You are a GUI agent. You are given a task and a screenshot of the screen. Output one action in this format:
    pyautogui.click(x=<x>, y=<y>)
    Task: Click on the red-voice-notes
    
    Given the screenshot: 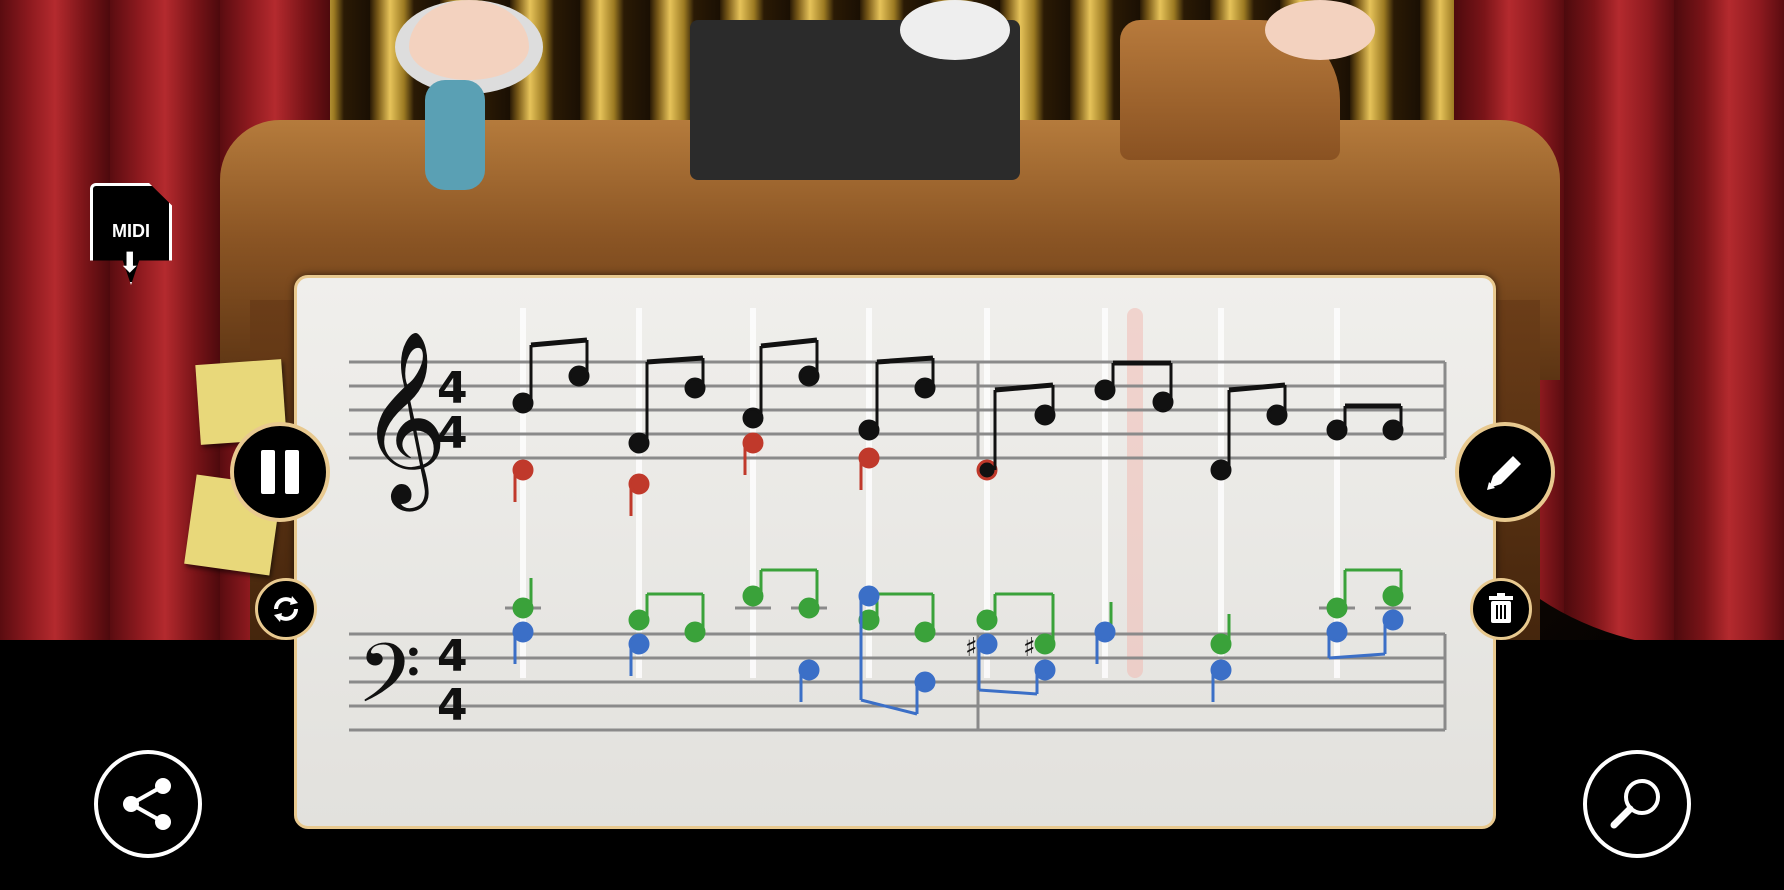 What is the action you would take?
    pyautogui.click(x=696, y=474)
    